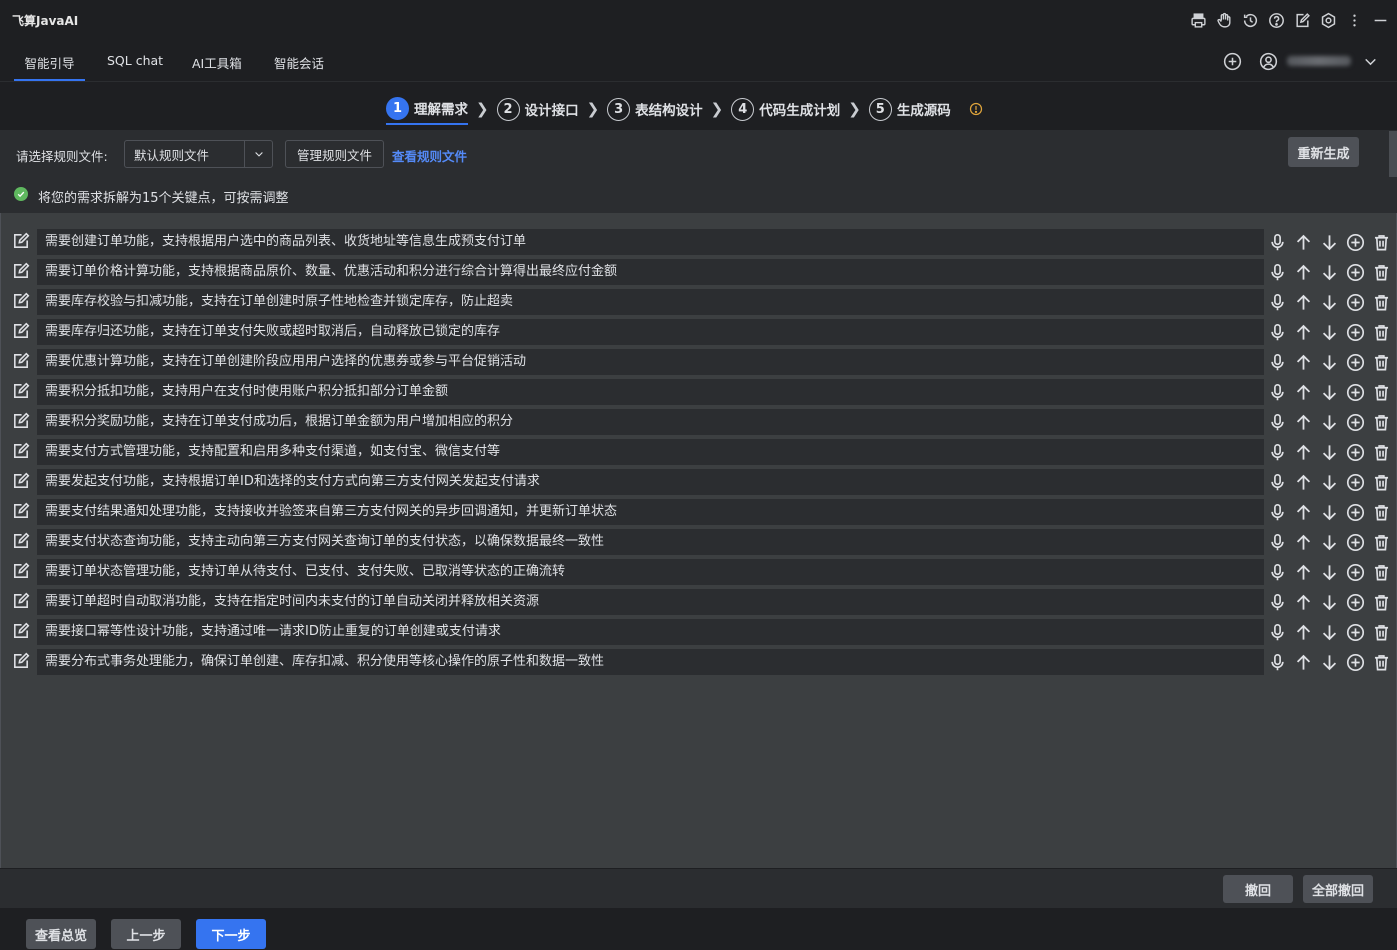 Image resolution: width=1397 pixels, height=950 pixels. I want to click on requirement-text: 需要创建订单功能，支持根据用户选中的商品列表、收货地址等信息生成预支付订单, so click(650, 242).